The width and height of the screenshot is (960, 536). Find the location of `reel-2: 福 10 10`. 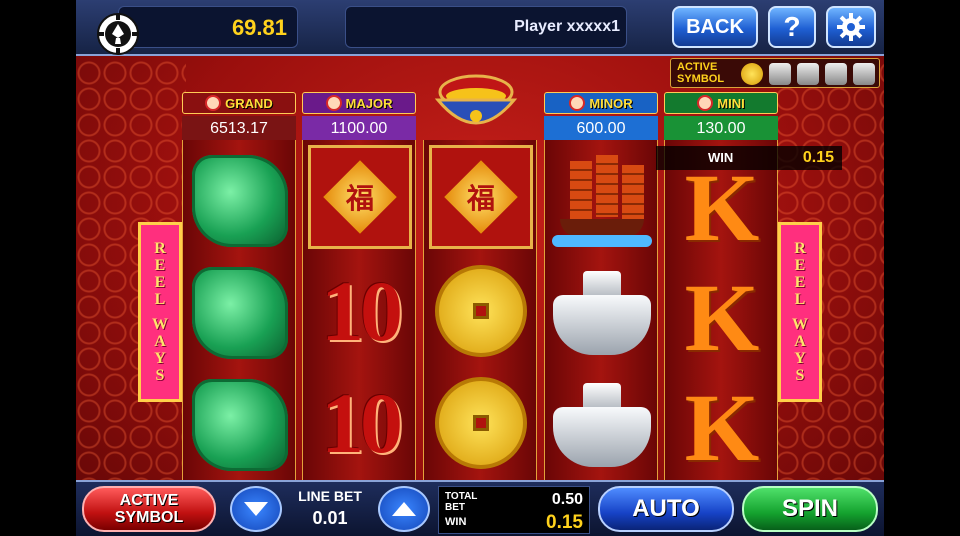

reel-2: 福 10 10 is located at coordinates (359, 310).